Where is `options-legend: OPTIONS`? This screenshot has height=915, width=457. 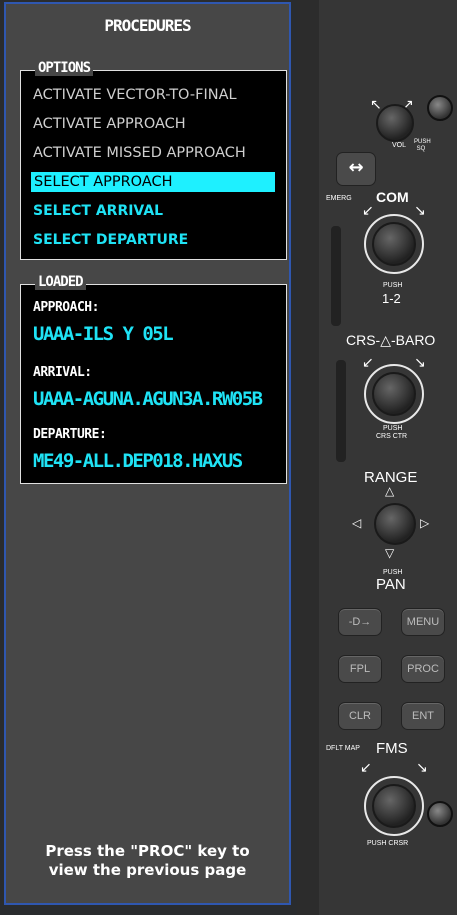 options-legend: OPTIONS is located at coordinates (64, 68).